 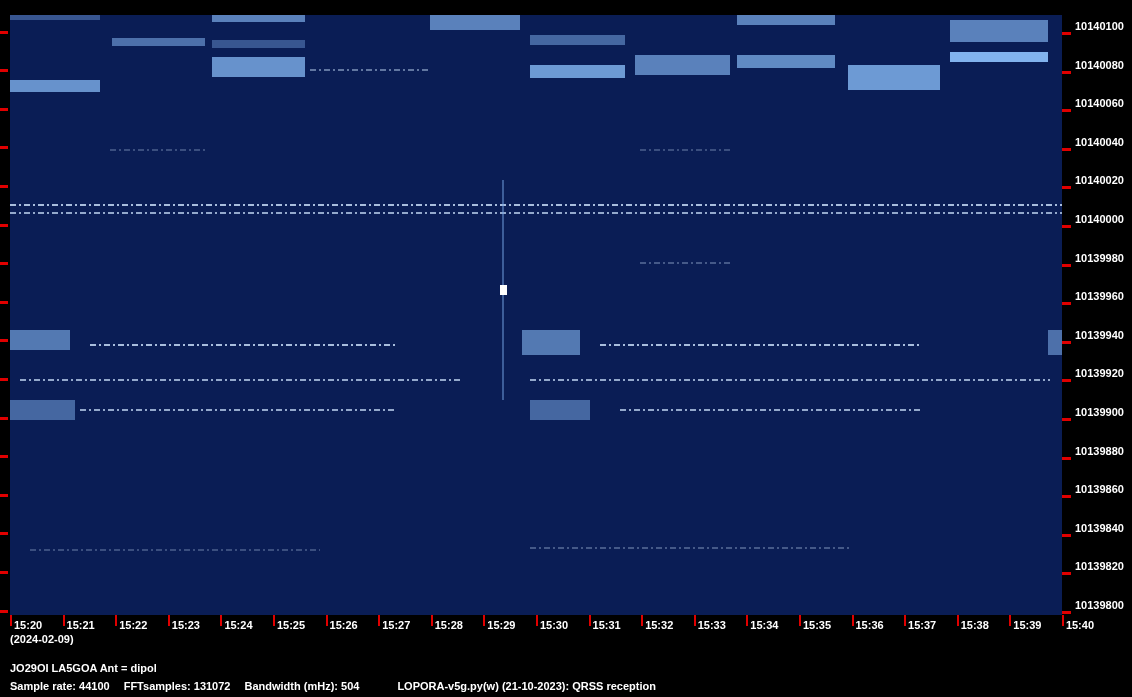 I want to click on frequency-label: 10139880, so click(x=1099, y=450).